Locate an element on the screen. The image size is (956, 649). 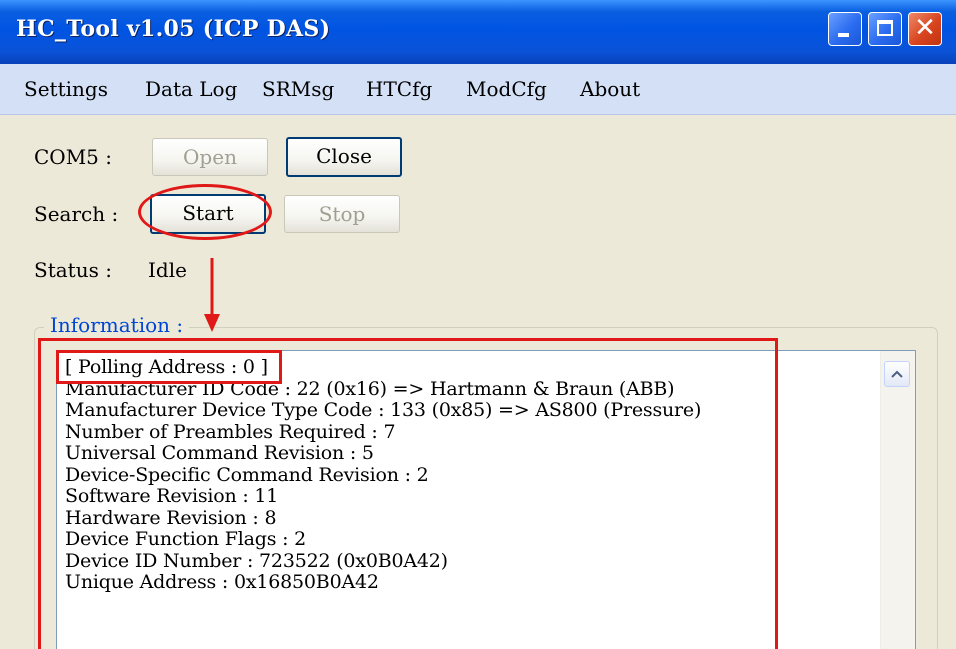
menu-settings: Settings is located at coordinates (66, 89).